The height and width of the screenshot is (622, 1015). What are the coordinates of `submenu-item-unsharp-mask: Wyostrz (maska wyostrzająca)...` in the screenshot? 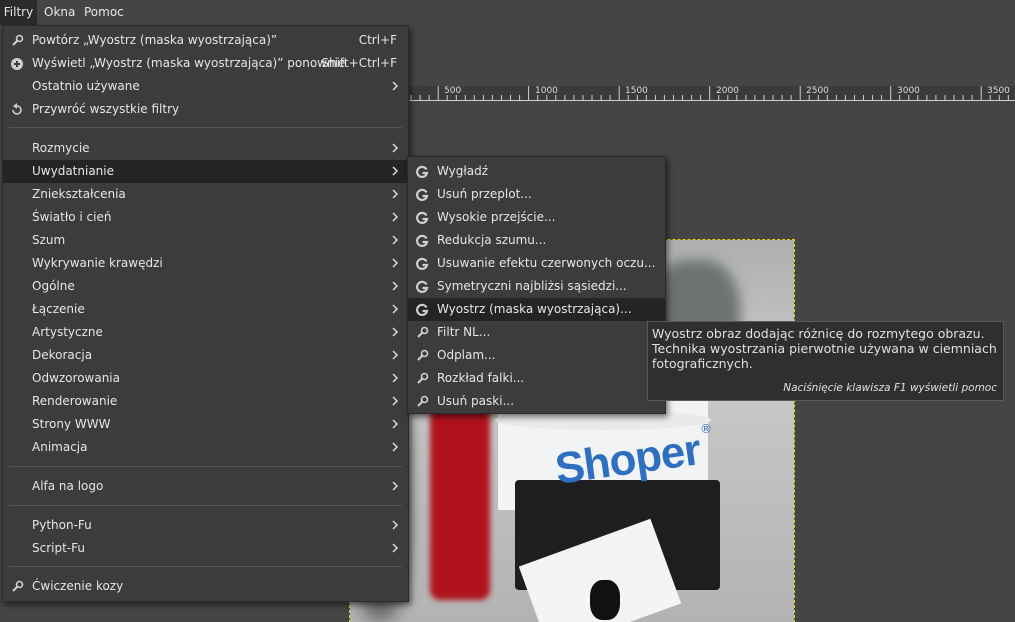 It's located at (536, 309).